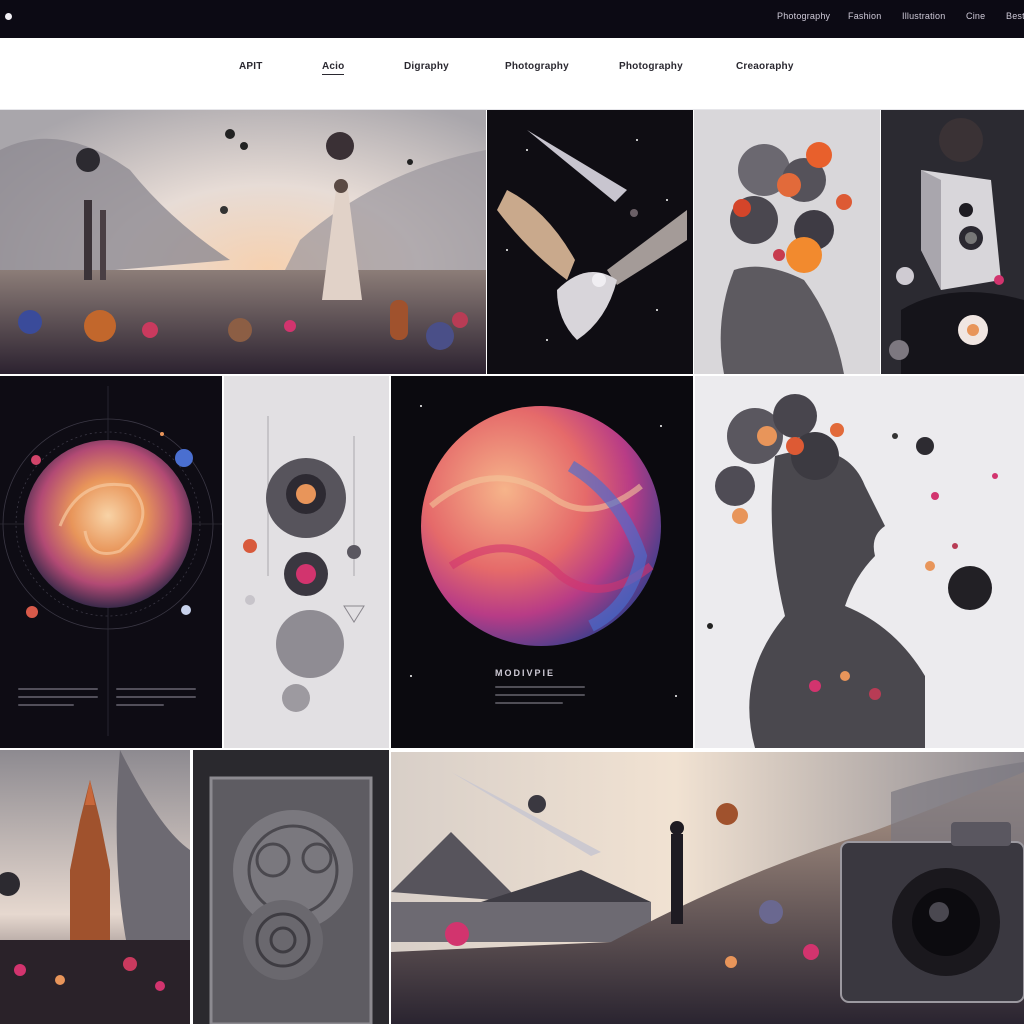 Image resolution: width=1024 pixels, height=1024 pixels. I want to click on castle-landscape-image, so click(95, 887).